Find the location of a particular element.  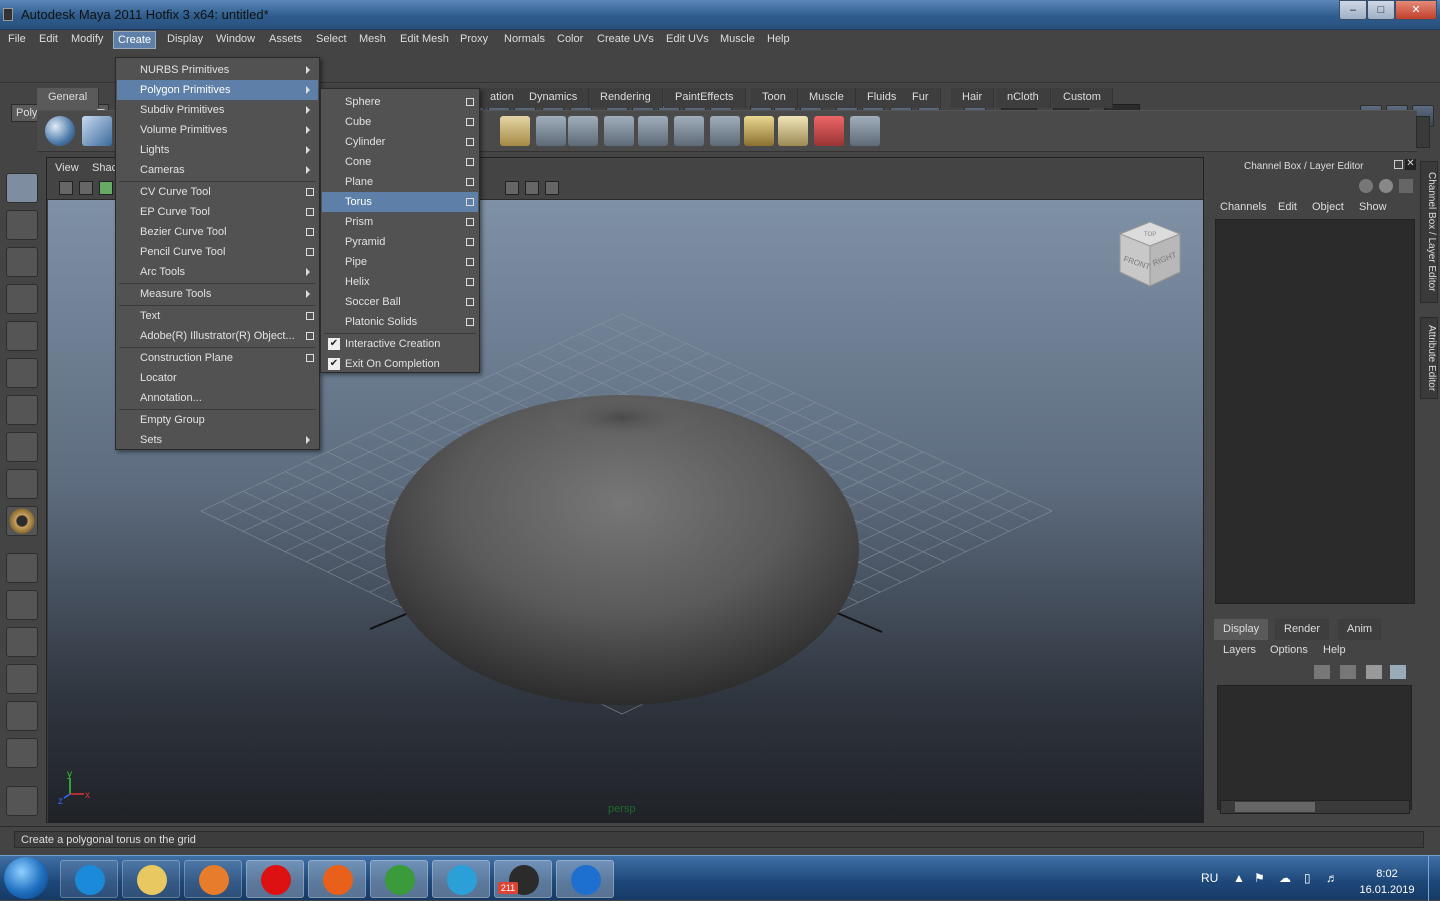

menu-select: Select is located at coordinates (331, 39).